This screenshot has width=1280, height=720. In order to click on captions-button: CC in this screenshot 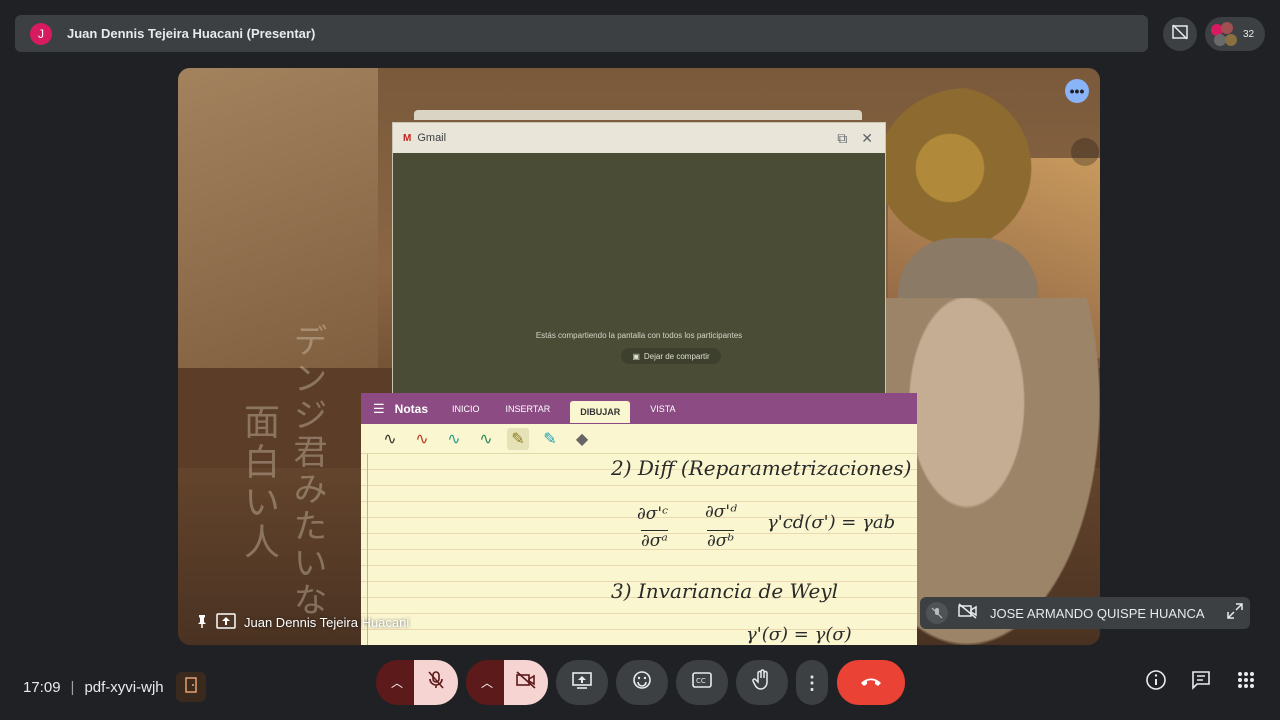, I will do `click(702, 682)`.